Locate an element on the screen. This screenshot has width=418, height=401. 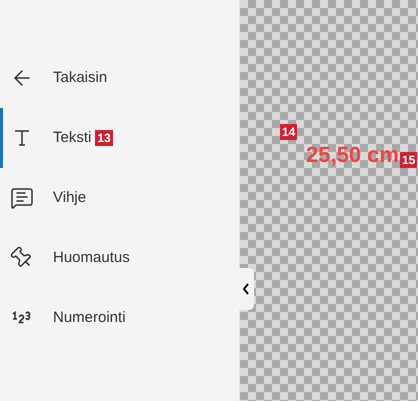
menu-item: Vihje is located at coordinates (119, 198).